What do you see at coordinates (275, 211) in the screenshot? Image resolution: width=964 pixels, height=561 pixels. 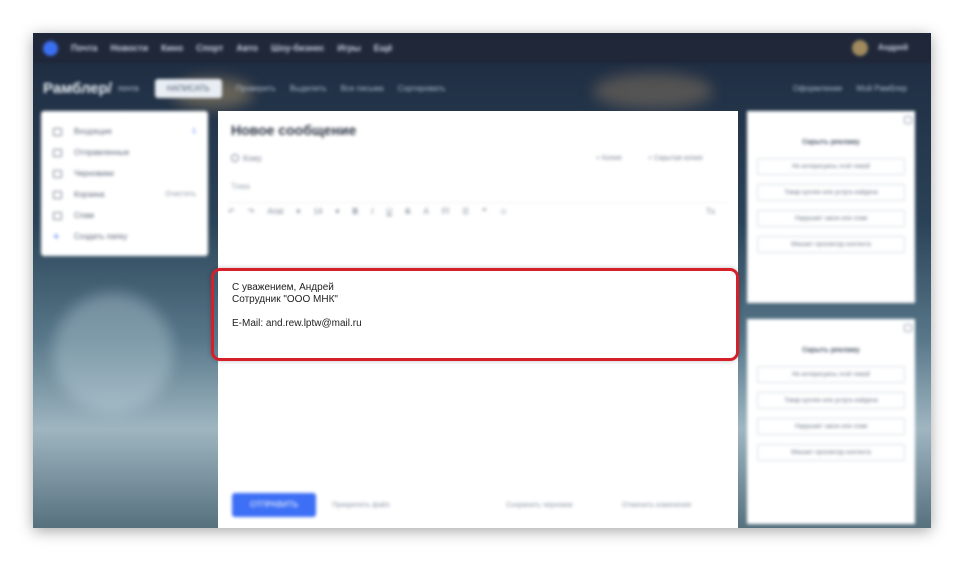 I see `font-select: Arial` at bounding box center [275, 211].